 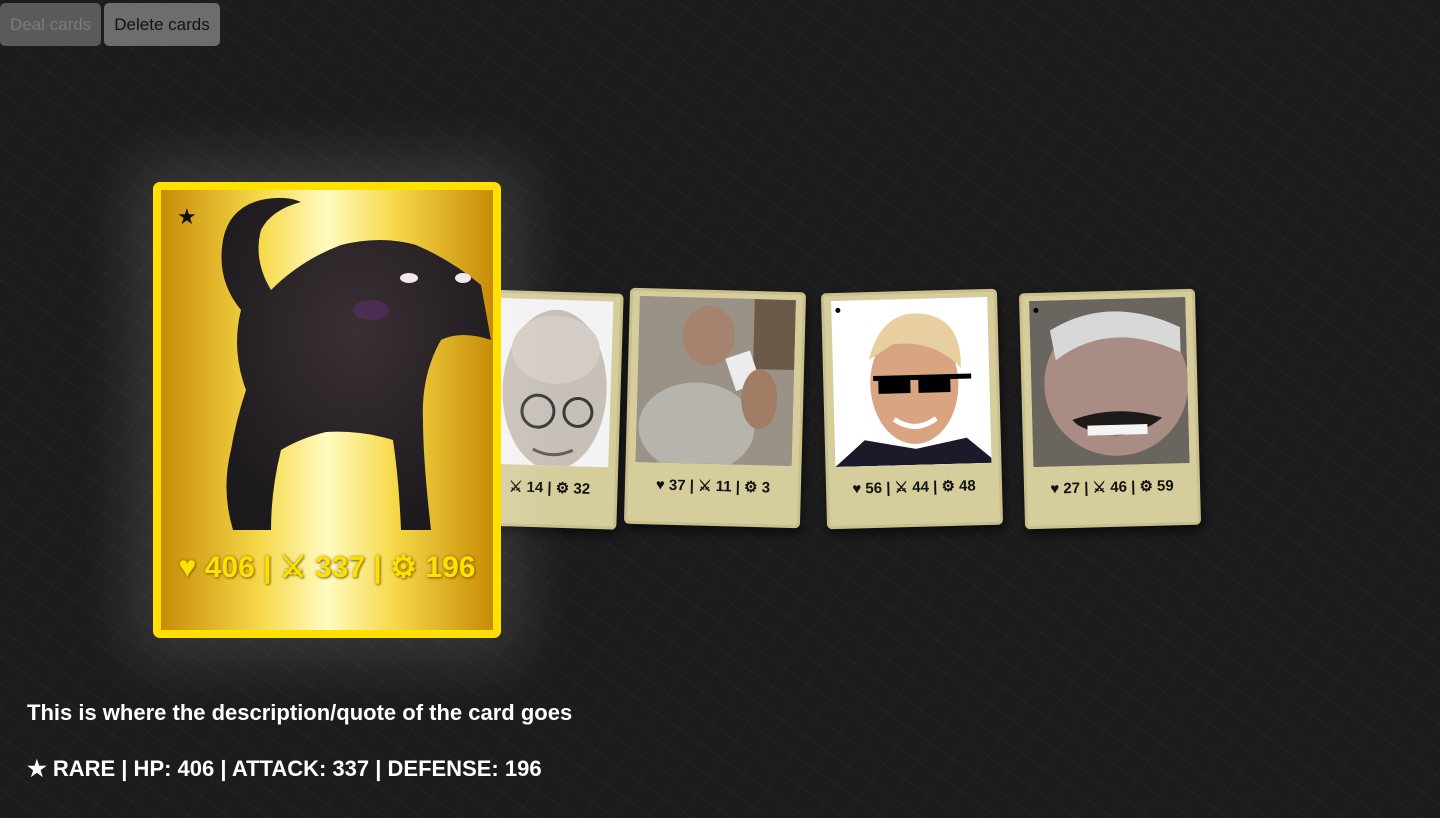 What do you see at coordinates (715, 381) in the screenshot?
I see `card-2-portrait` at bounding box center [715, 381].